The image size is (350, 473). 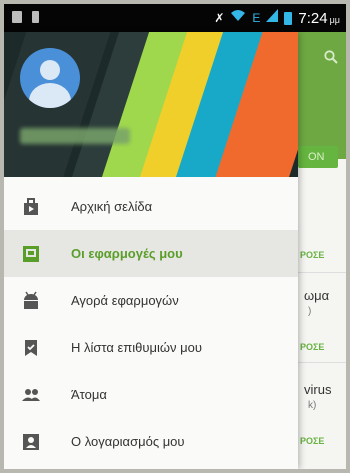 What do you see at coordinates (128, 441) in the screenshot?
I see `drawer-item-label: Ο λογαριασμός μου` at bounding box center [128, 441].